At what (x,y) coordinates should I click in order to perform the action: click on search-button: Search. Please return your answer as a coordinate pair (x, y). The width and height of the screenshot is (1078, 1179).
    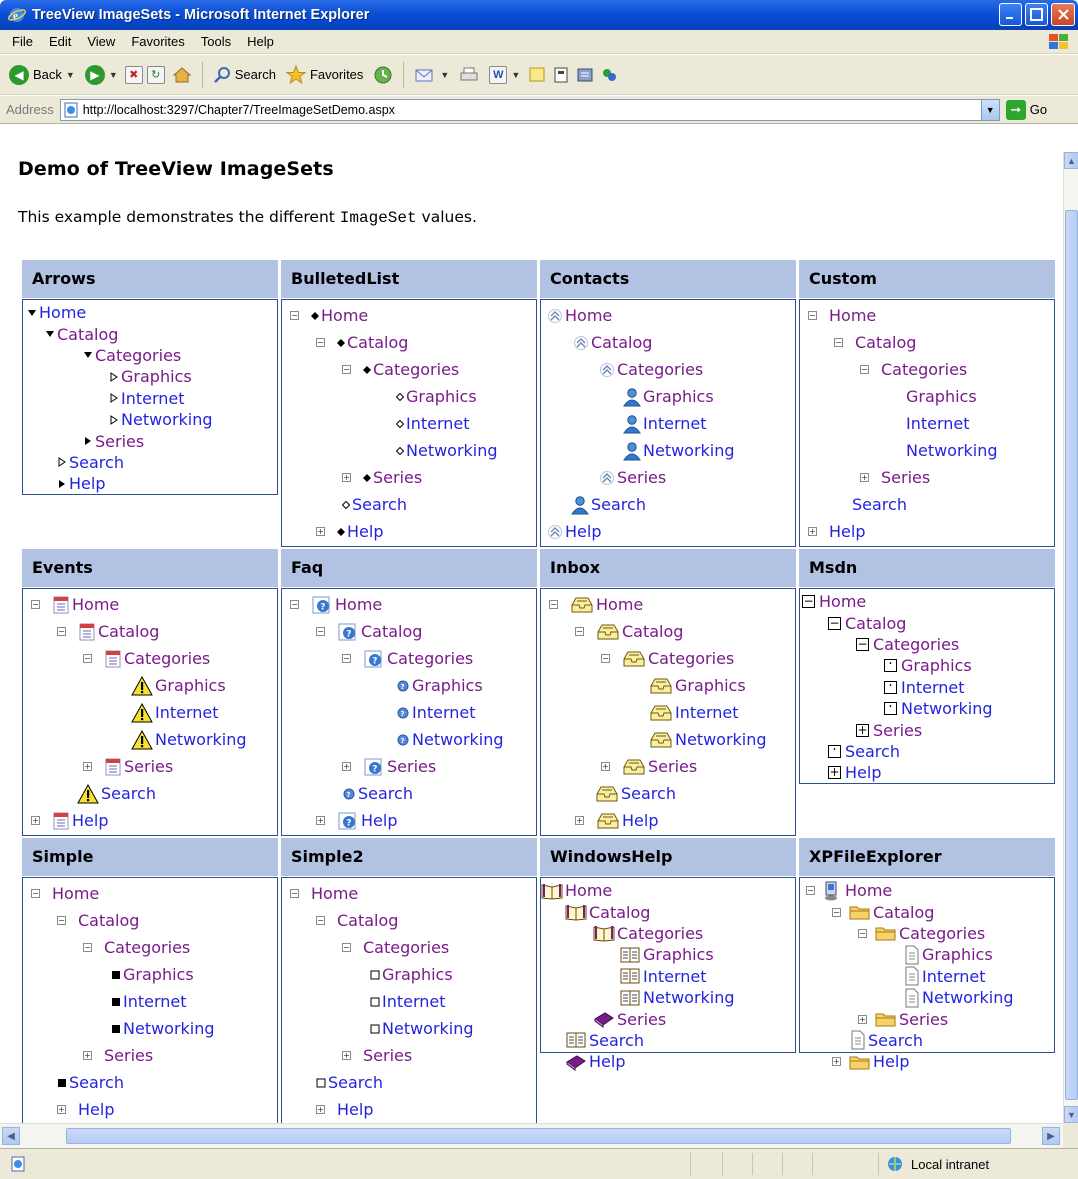
    Looking at the image, I should click on (244, 75).